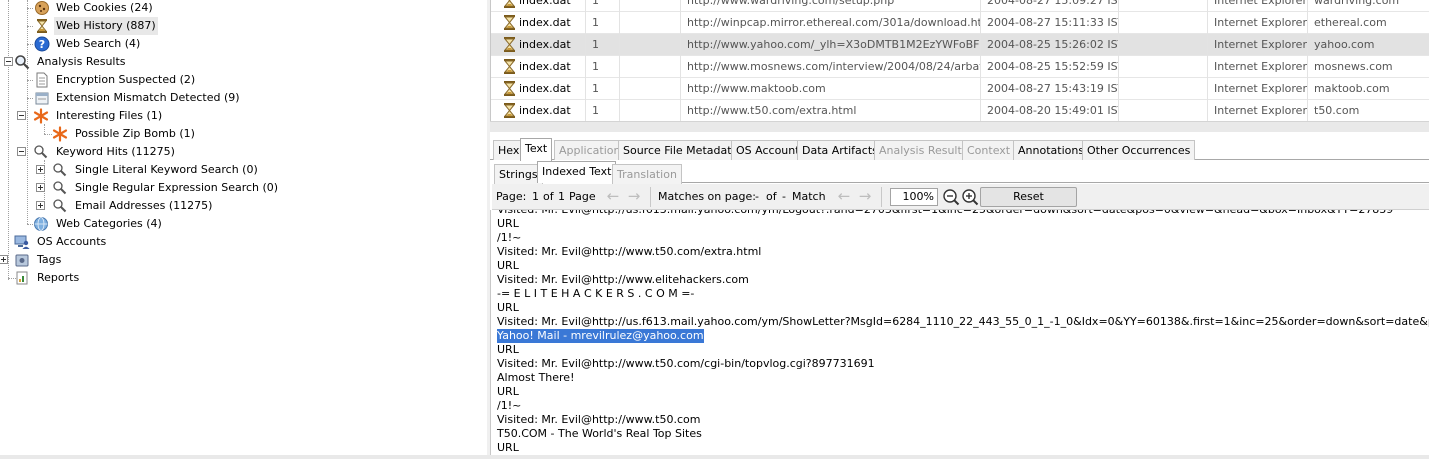  Describe the element at coordinates (791, 3) in the screenshot. I see `cell-text: http://www.wardriving.com/setup.php` at that location.